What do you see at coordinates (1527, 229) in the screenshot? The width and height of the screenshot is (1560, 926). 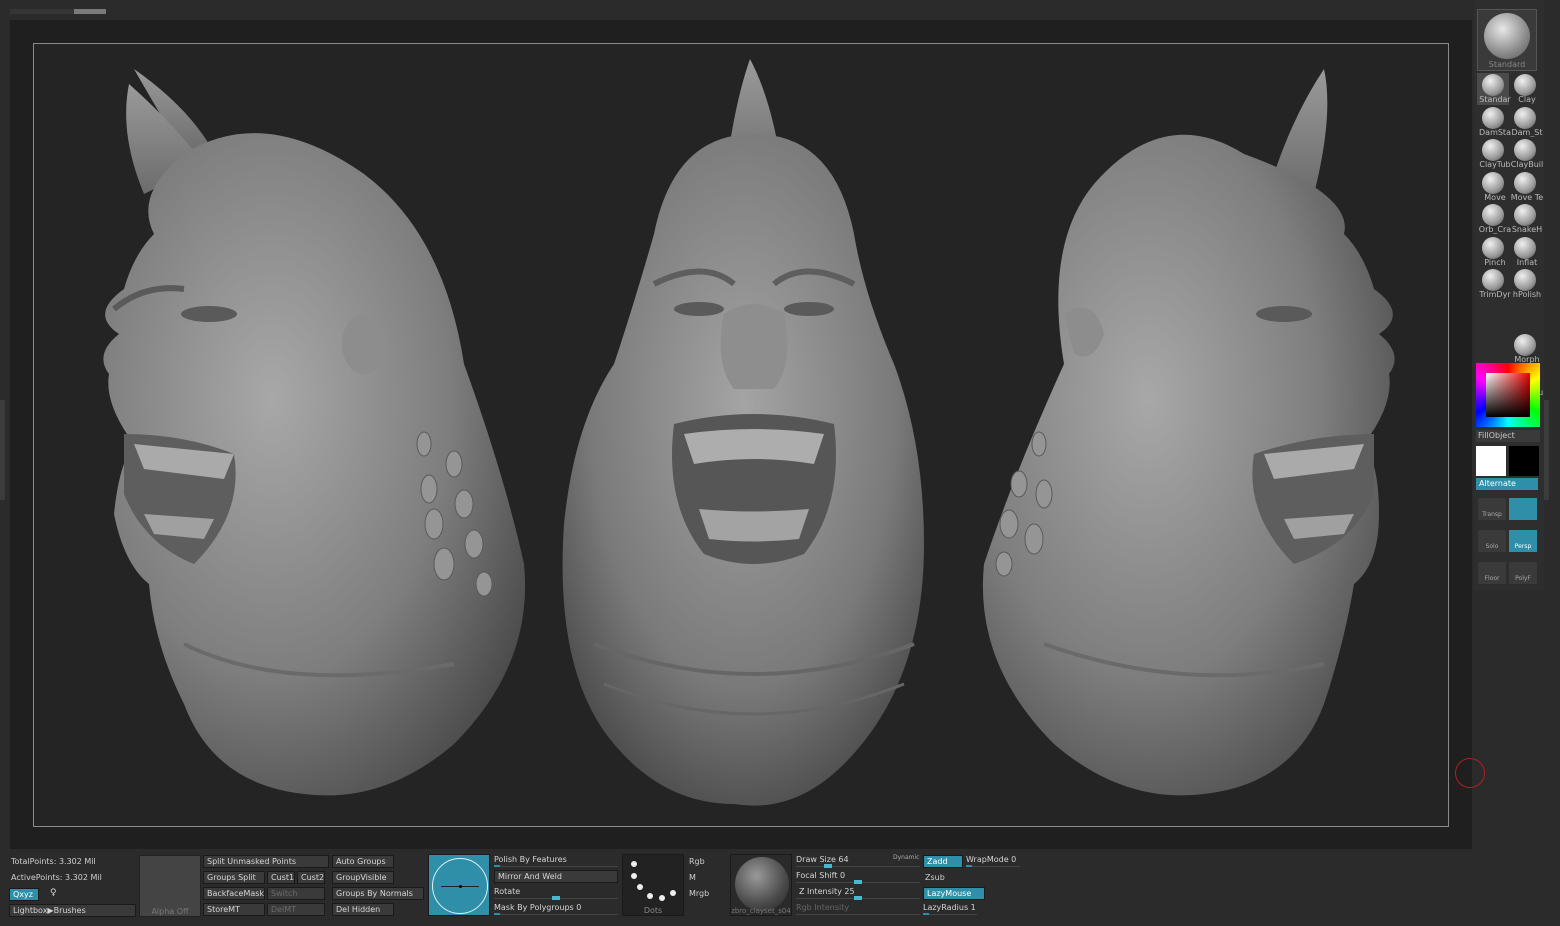 I see `brush-label: SnakeH` at bounding box center [1527, 229].